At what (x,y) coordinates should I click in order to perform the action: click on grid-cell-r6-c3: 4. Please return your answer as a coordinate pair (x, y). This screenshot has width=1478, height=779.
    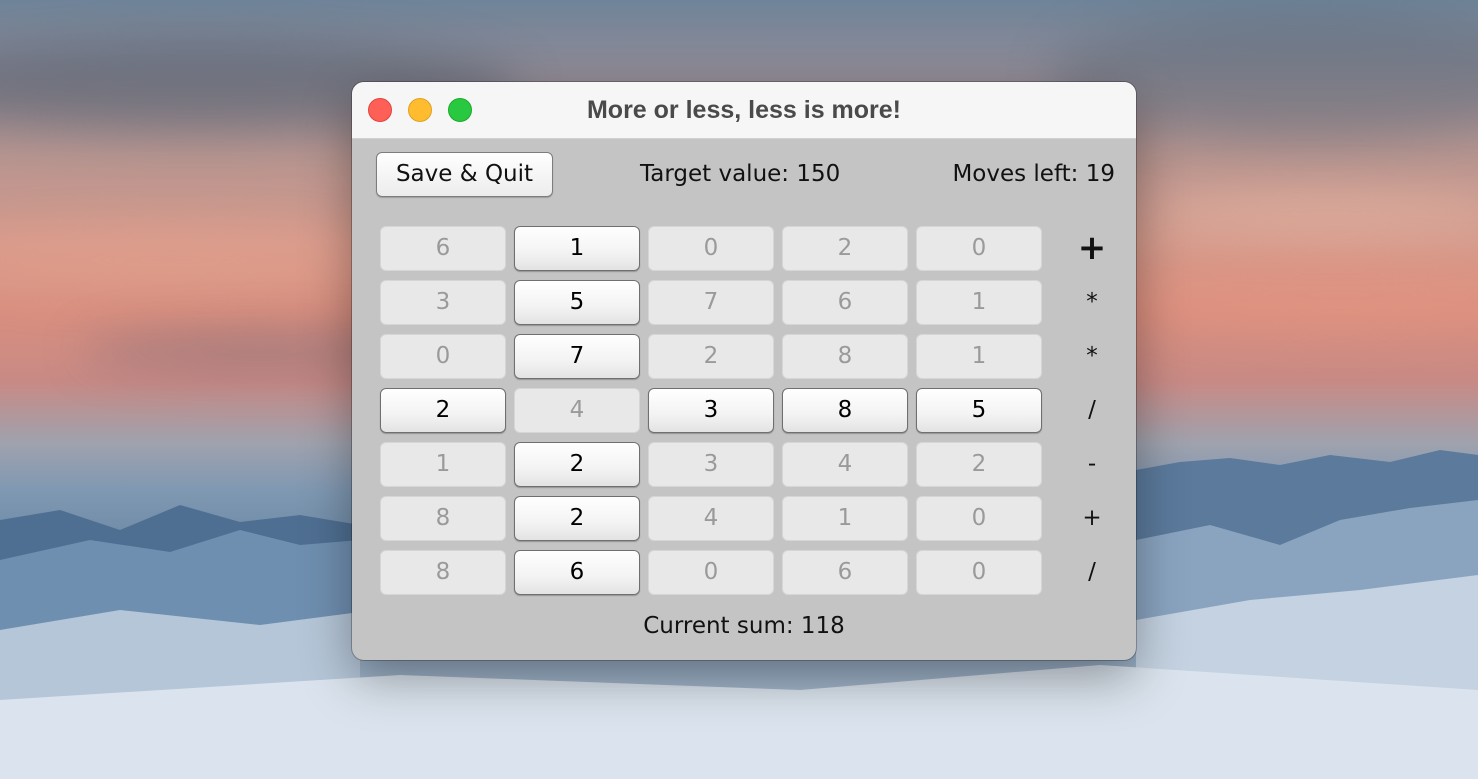
    Looking at the image, I should click on (711, 518).